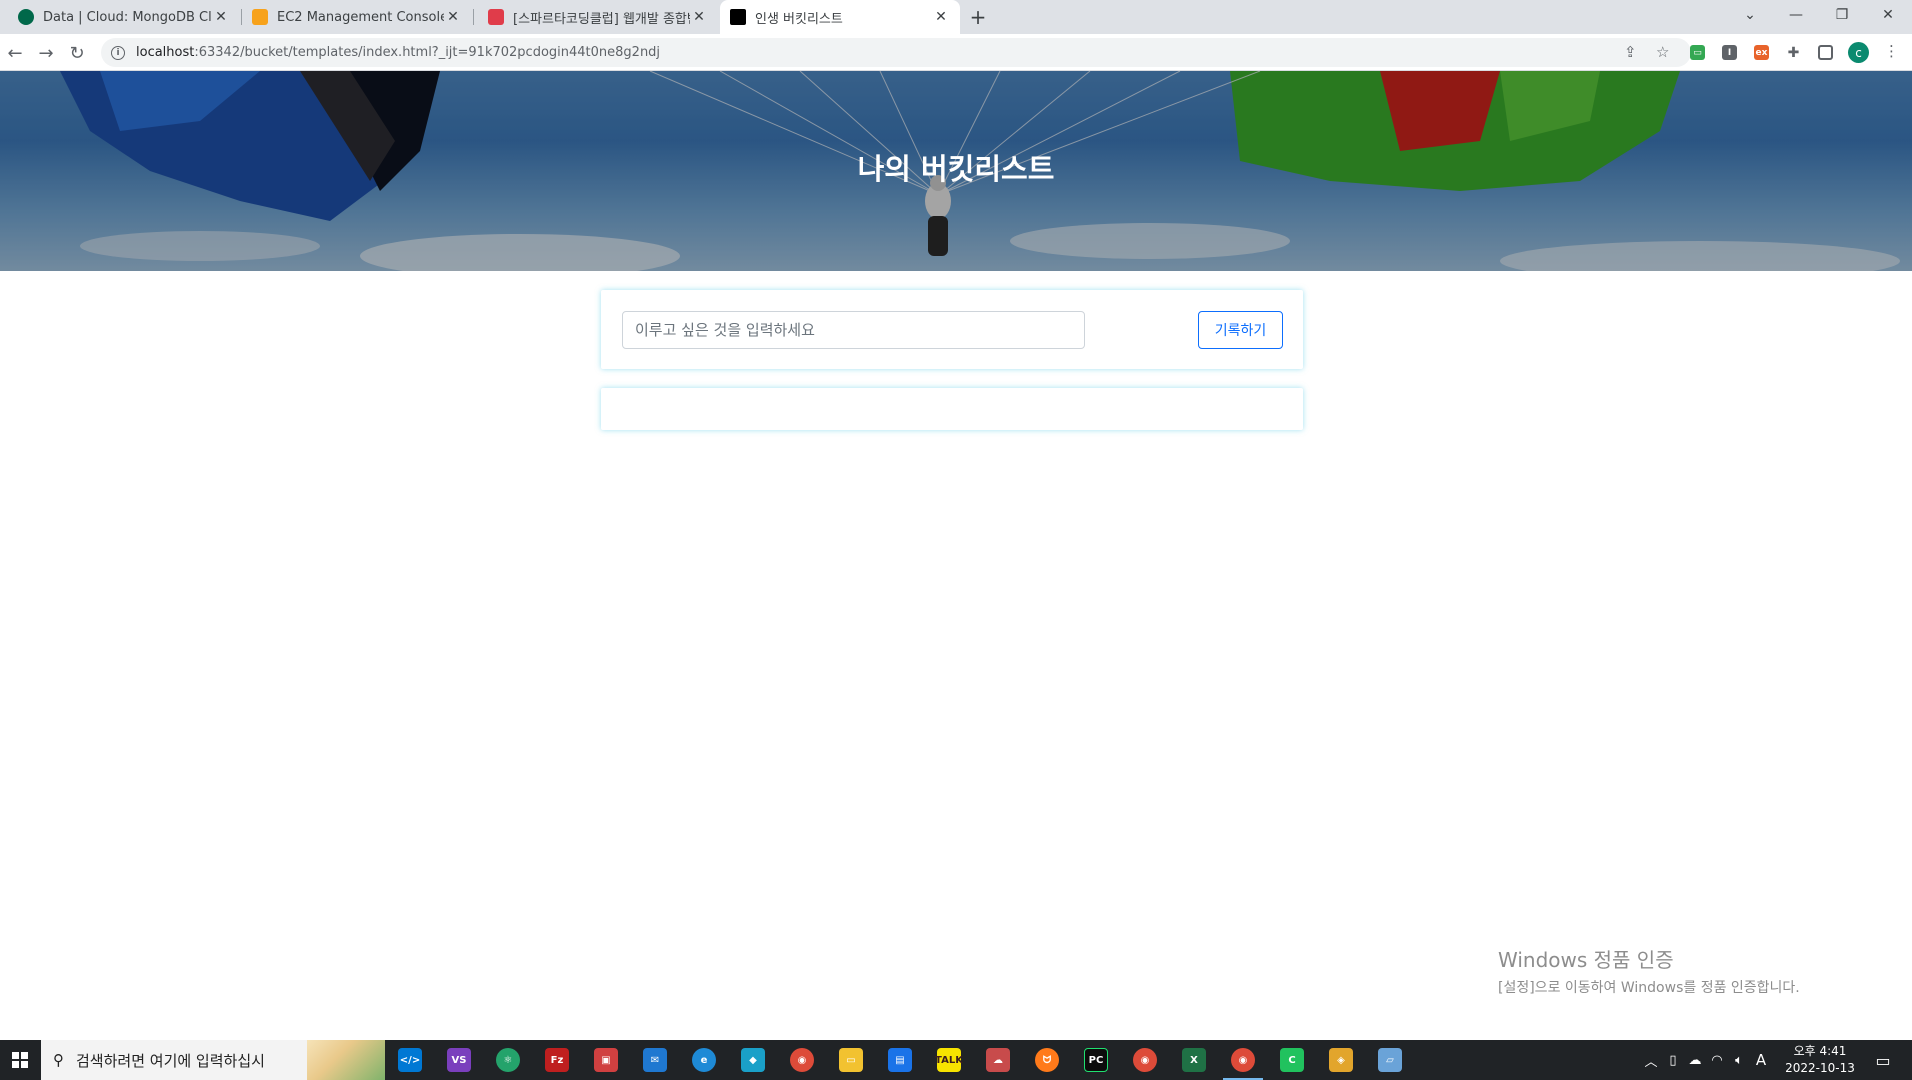  Describe the element at coordinates (1651, 1060) in the screenshot. I see `chevron-up-icon: ︿` at that location.